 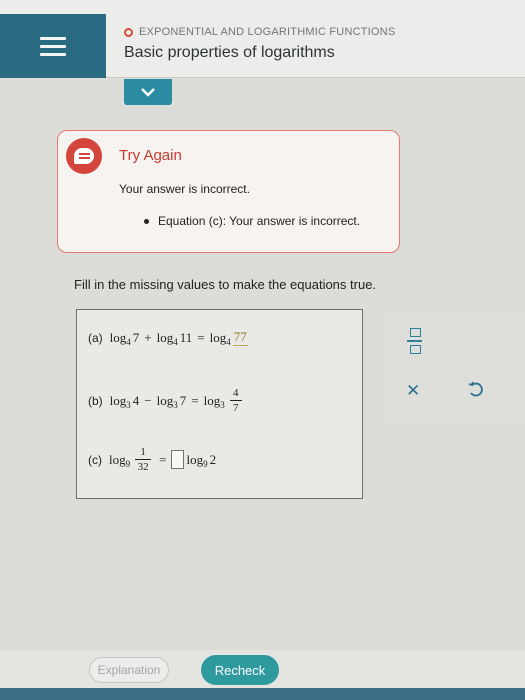 What do you see at coordinates (95, 337) in the screenshot?
I see `equation-label: (a)` at bounding box center [95, 337].